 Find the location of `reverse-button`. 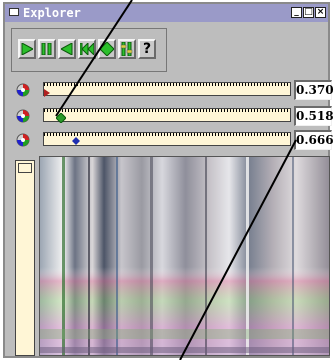

reverse-button is located at coordinates (67, 49).